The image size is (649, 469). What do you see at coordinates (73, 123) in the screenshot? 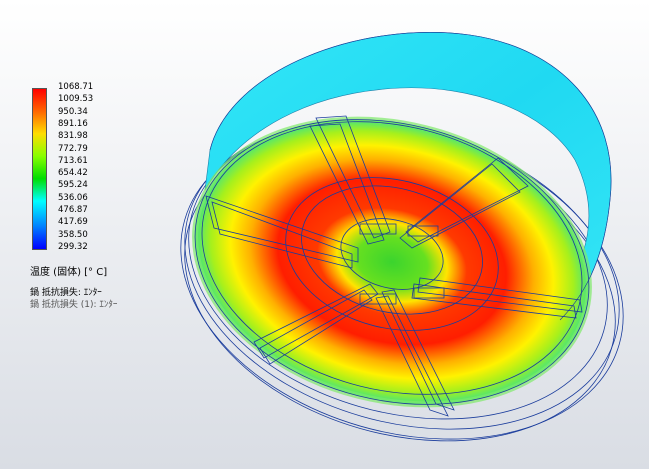
I see `legend-tick: 891.16` at bounding box center [73, 123].